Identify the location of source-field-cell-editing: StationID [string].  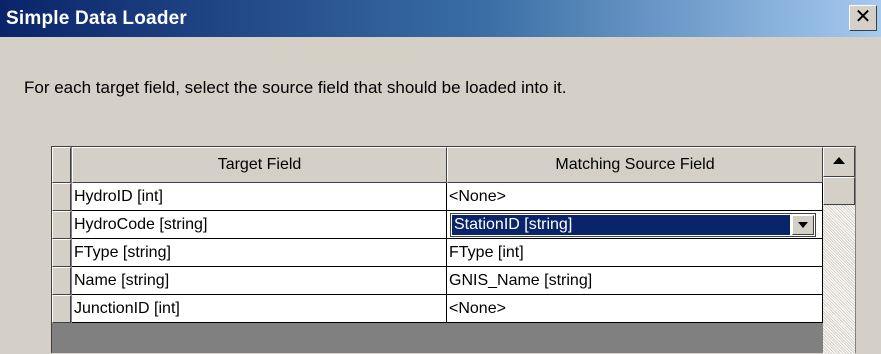
(635, 225).